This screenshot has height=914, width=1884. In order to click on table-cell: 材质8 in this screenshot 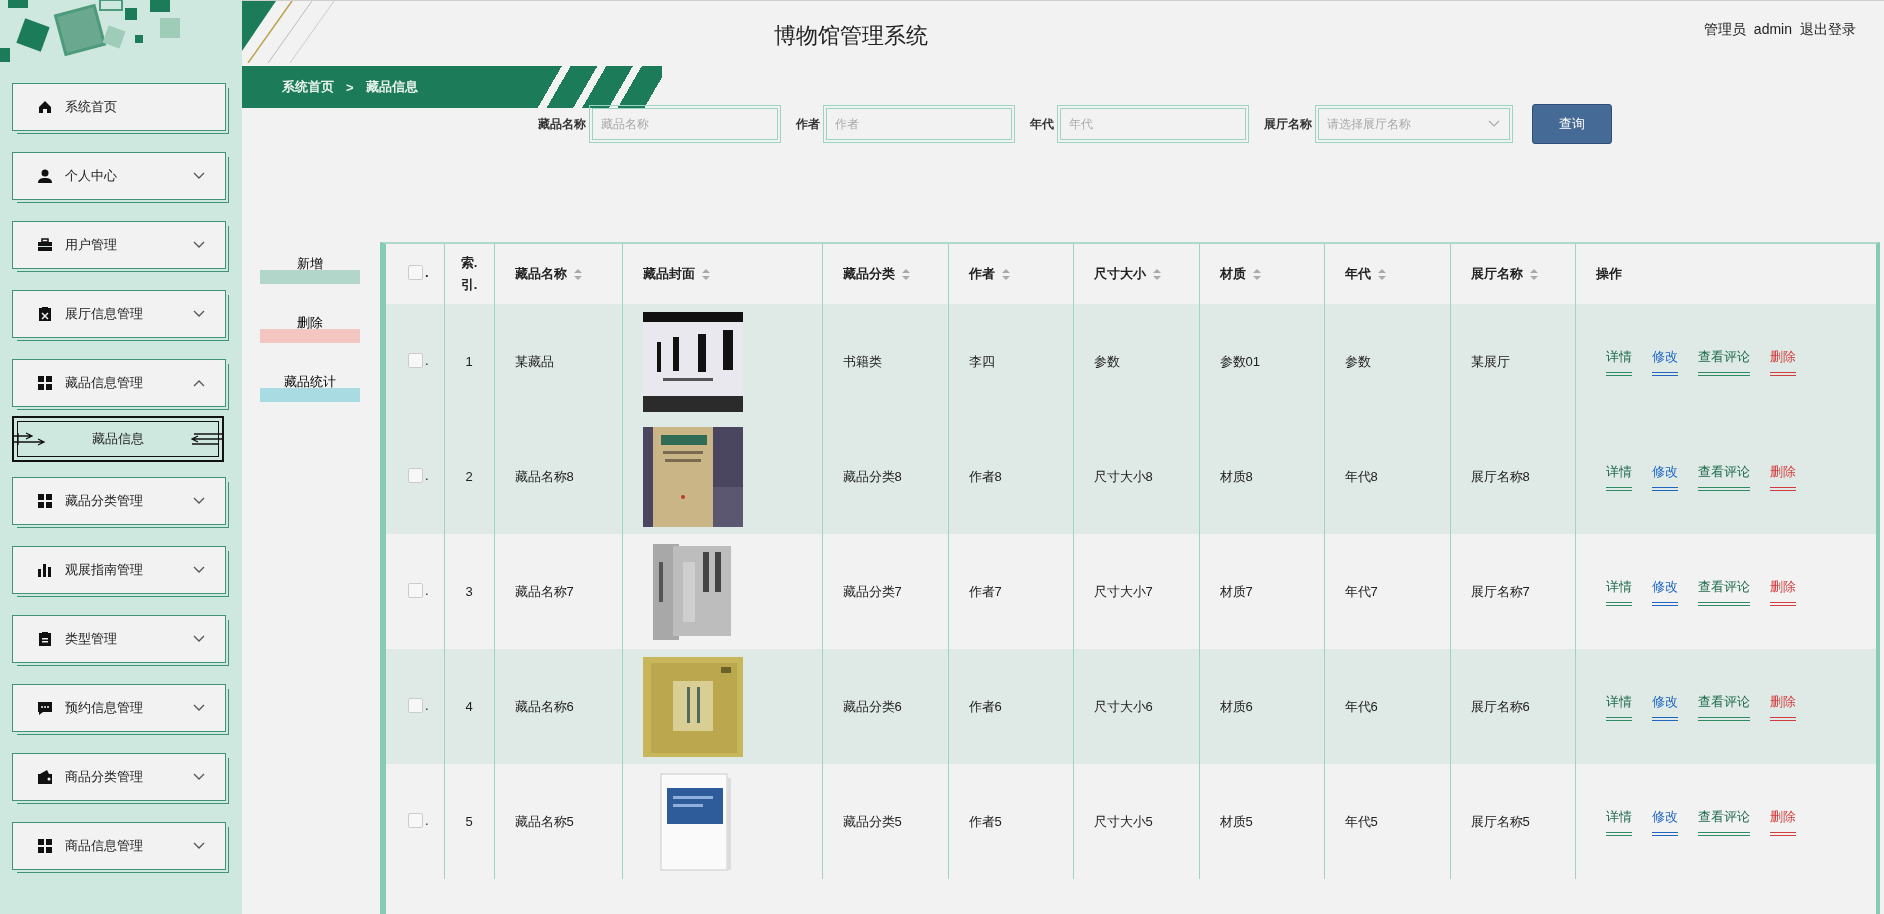, I will do `click(1236, 476)`.